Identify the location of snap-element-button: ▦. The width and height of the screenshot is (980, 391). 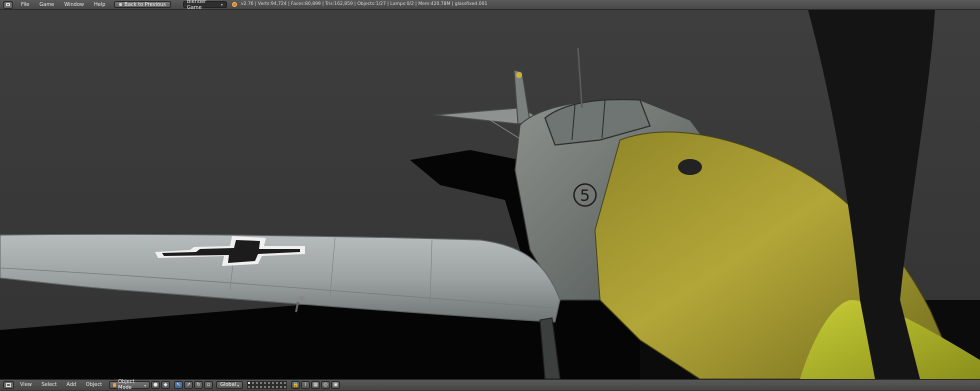
(316, 385).